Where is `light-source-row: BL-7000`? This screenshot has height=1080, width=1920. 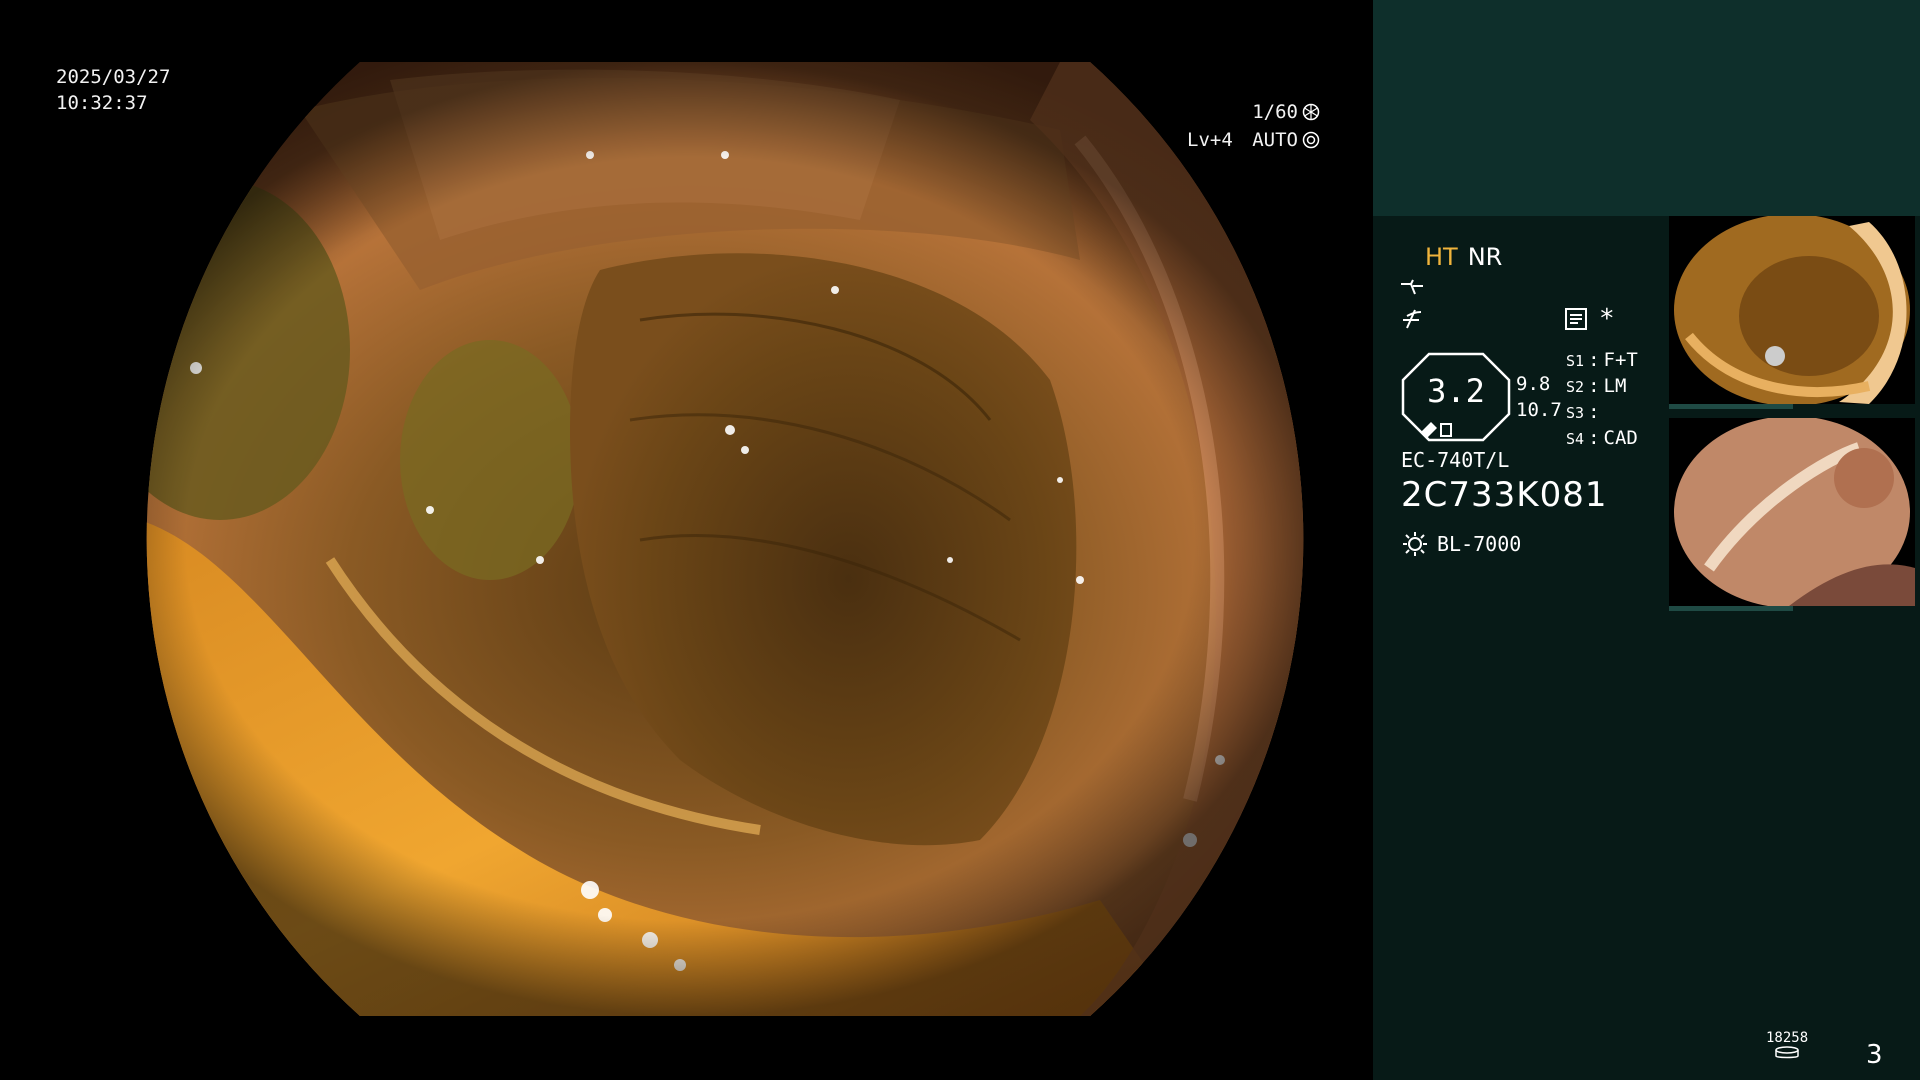 light-source-row: BL-7000 is located at coordinates (1461, 544).